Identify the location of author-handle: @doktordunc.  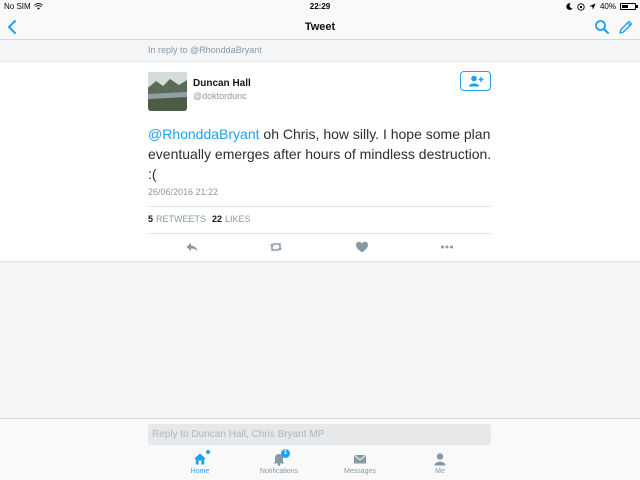
(220, 96).